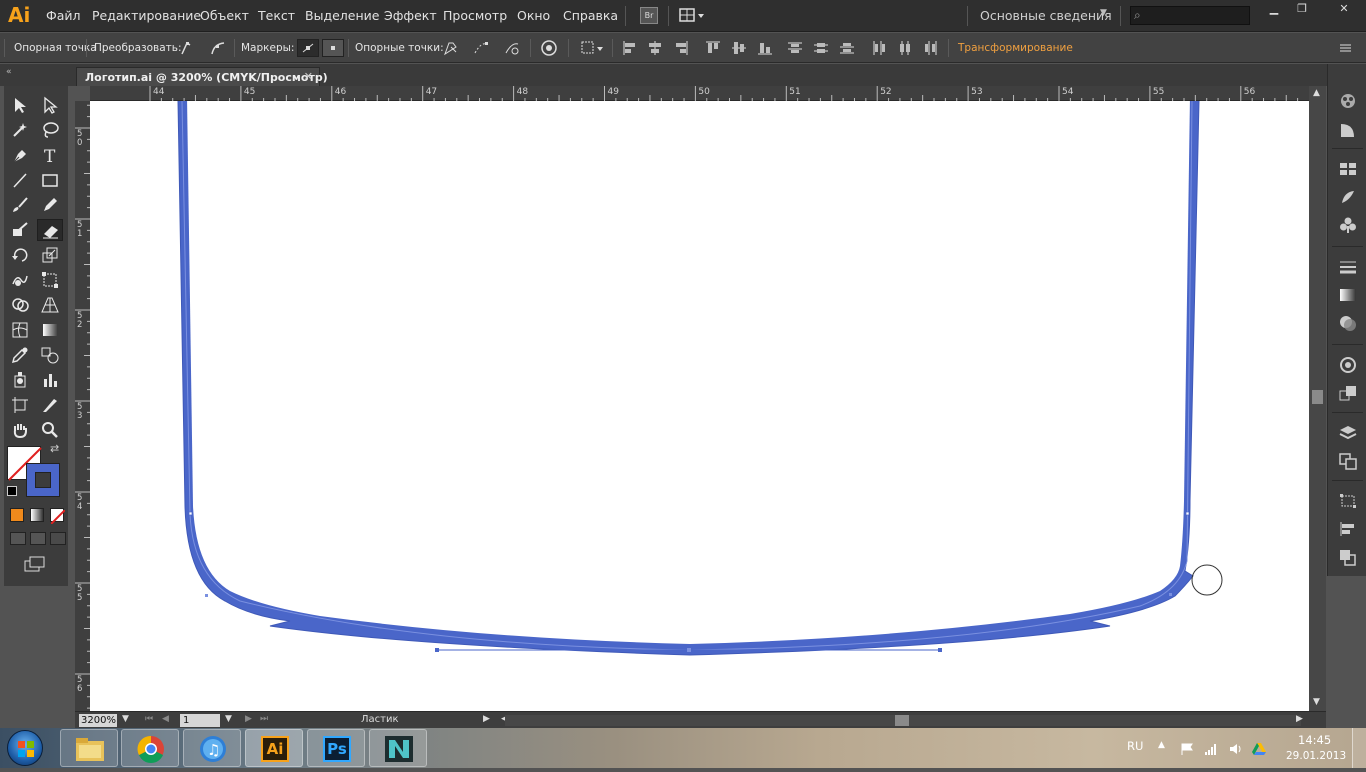 The height and width of the screenshot is (772, 1366). What do you see at coordinates (276, 15) in the screenshot?
I see `menu-text: Текст` at bounding box center [276, 15].